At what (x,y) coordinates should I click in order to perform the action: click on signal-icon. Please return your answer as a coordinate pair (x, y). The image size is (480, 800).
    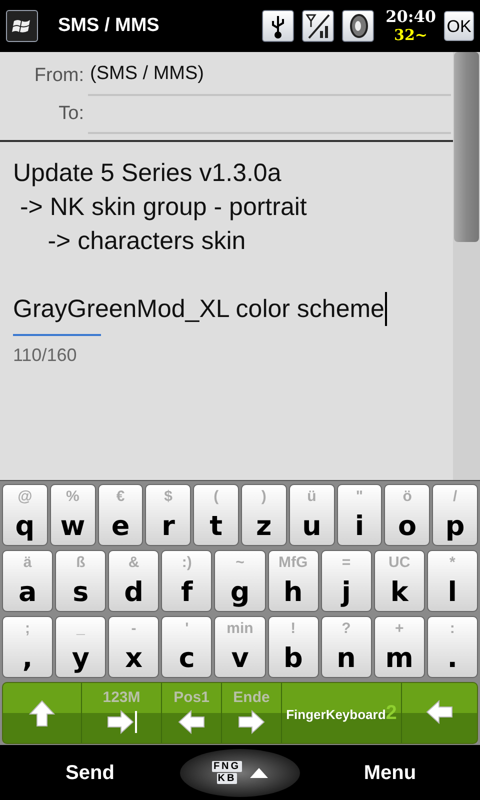
    Looking at the image, I should click on (317, 26).